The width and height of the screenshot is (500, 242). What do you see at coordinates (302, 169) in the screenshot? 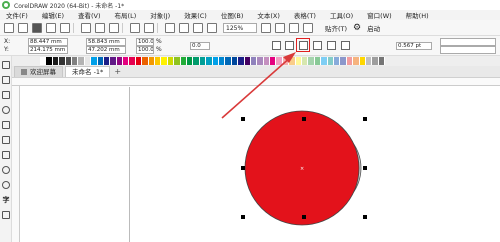
I see `center-marker: ×` at bounding box center [302, 169].